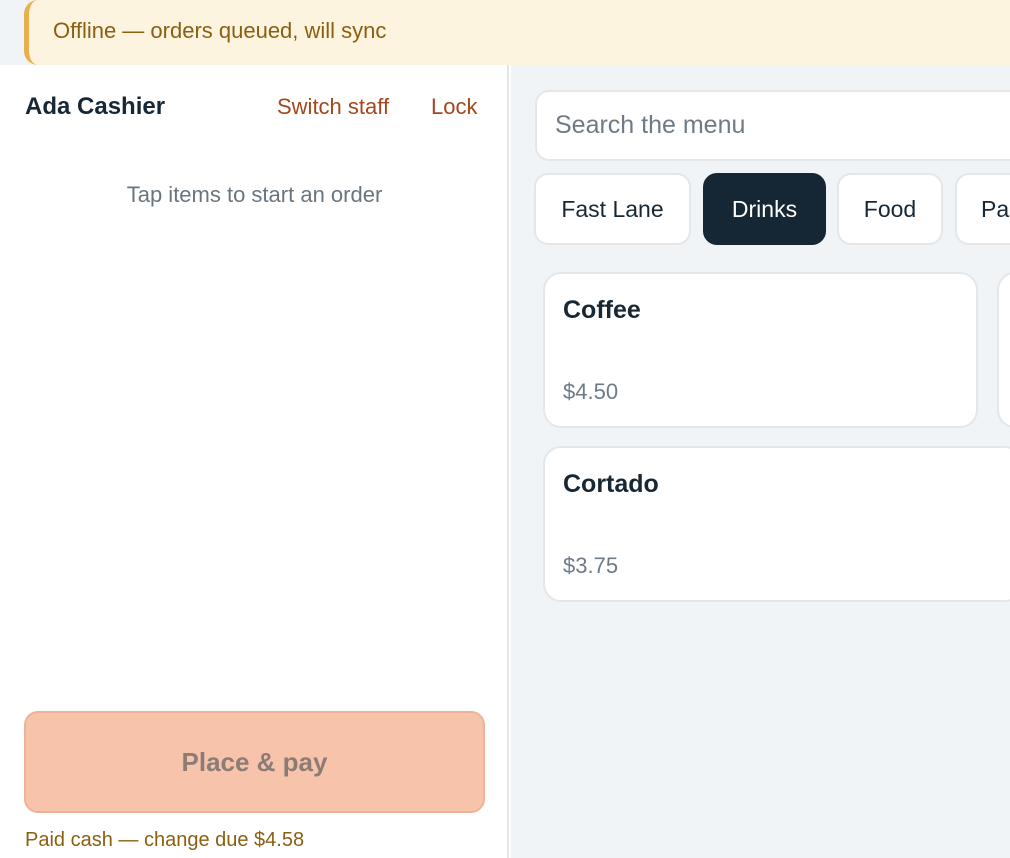  Describe the element at coordinates (612, 209) in the screenshot. I see `tab-fast-lane: Fast Lane` at that location.